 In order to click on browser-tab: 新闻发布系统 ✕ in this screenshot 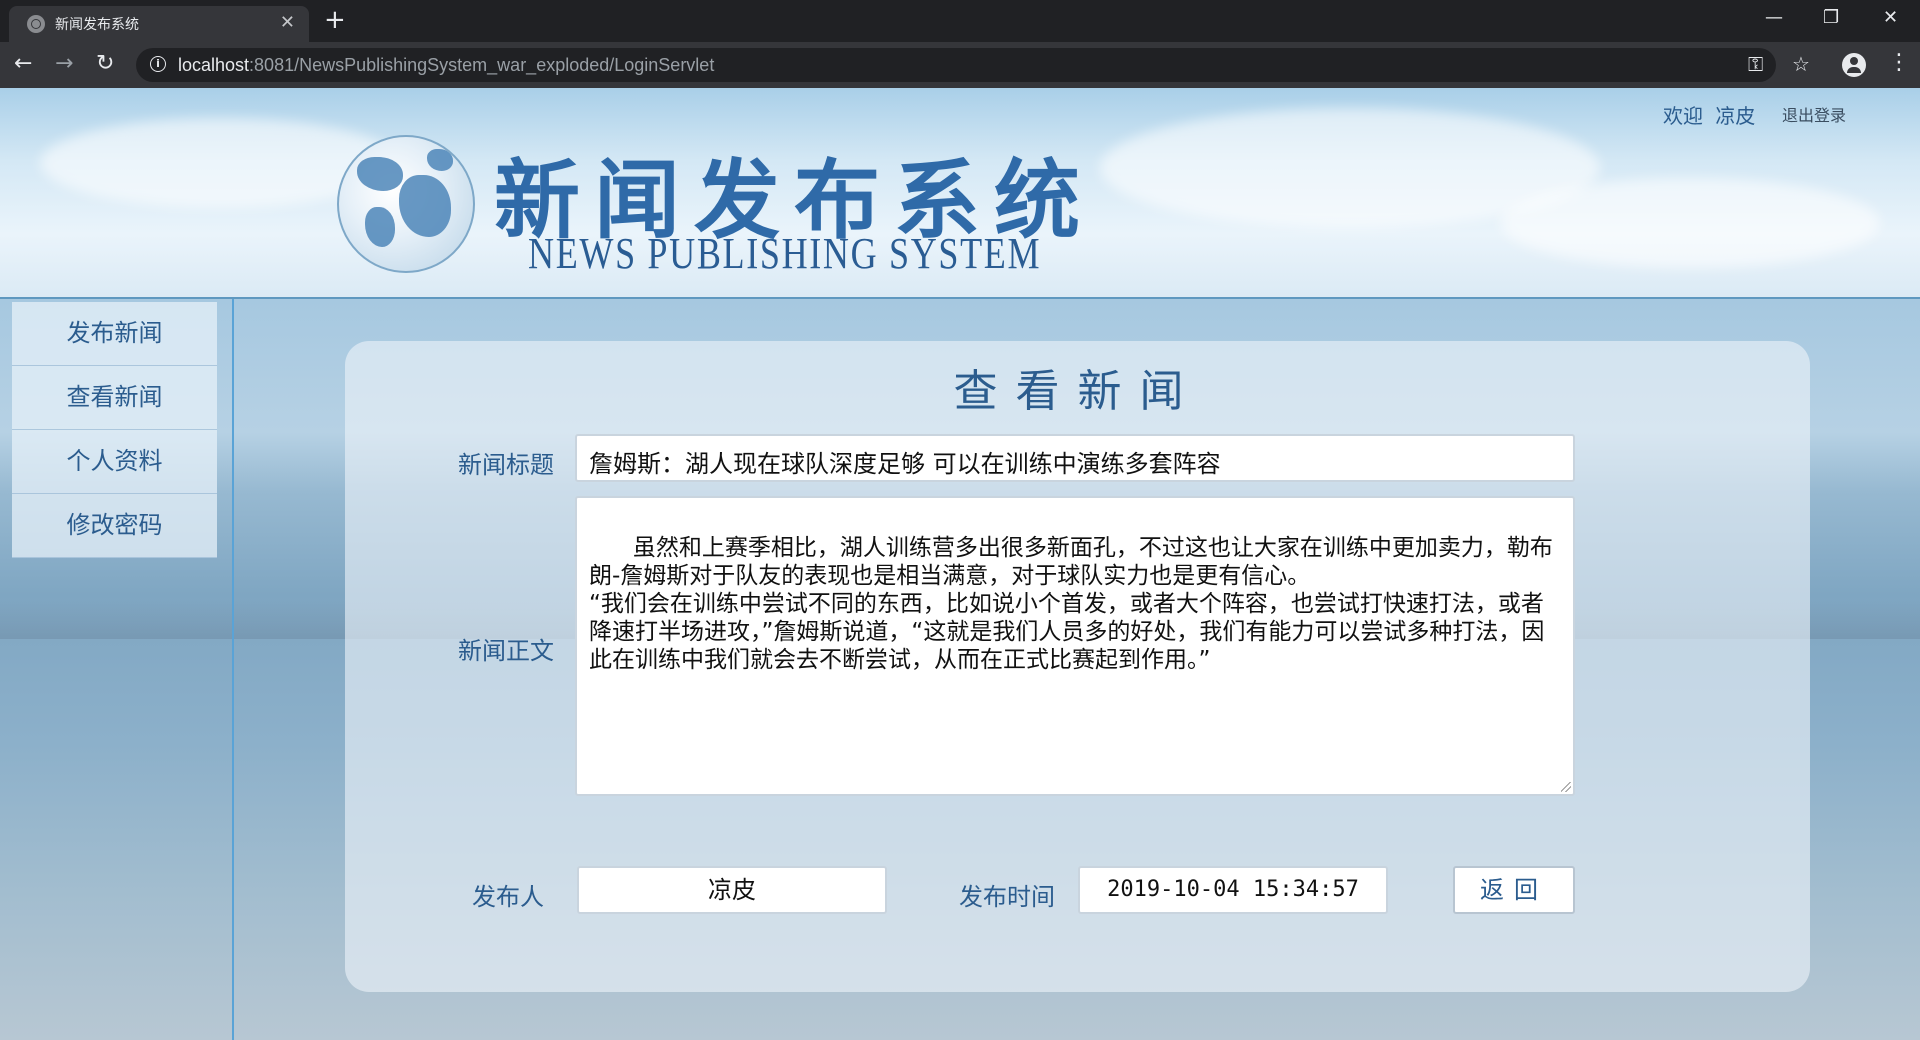, I will do `click(159, 24)`.